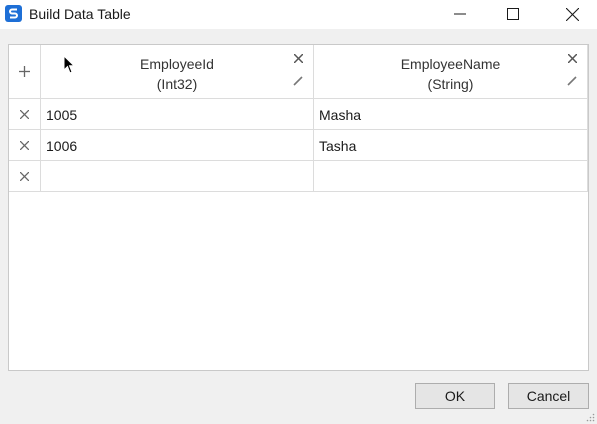 This screenshot has height=424, width=597. What do you see at coordinates (62, 146) in the screenshot?
I see `cell-value: 1006` at bounding box center [62, 146].